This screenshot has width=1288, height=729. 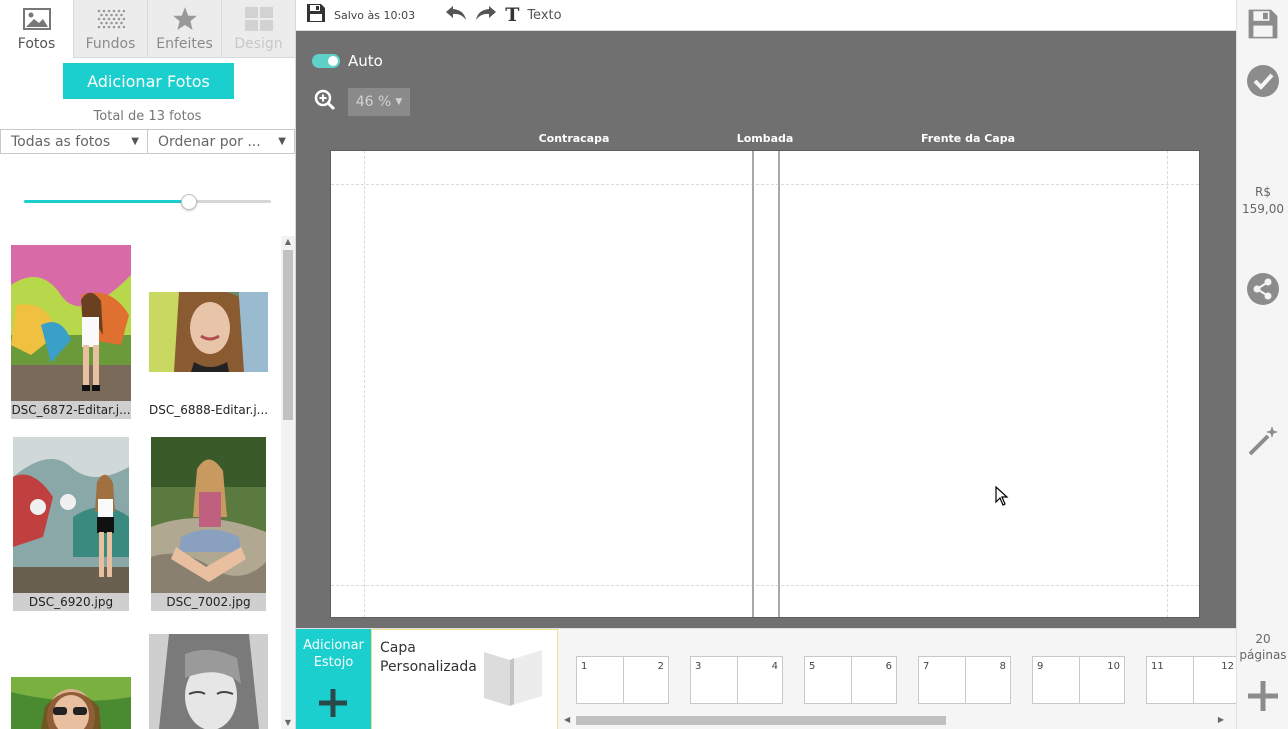 I want to click on text-icon: T, so click(x=512, y=15).